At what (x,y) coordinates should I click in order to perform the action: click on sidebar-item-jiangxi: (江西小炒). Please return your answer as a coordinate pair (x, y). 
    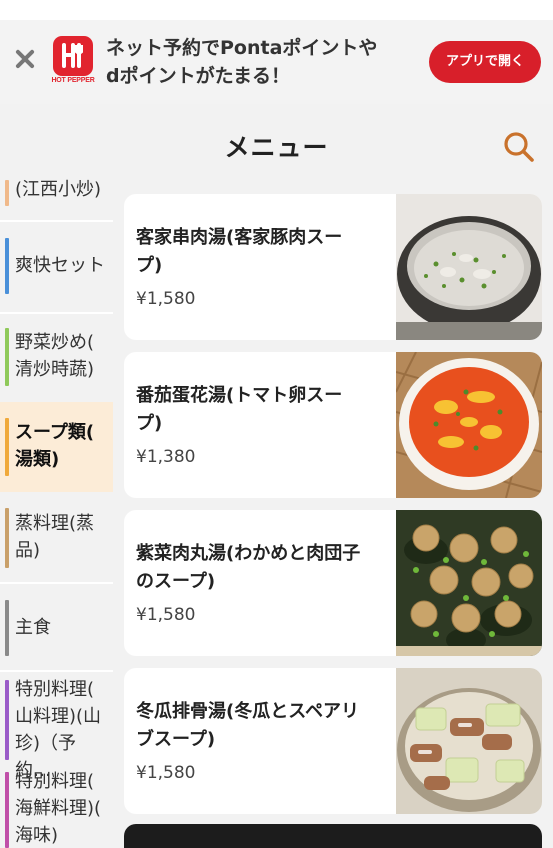
    Looking at the image, I should click on (56, 194).